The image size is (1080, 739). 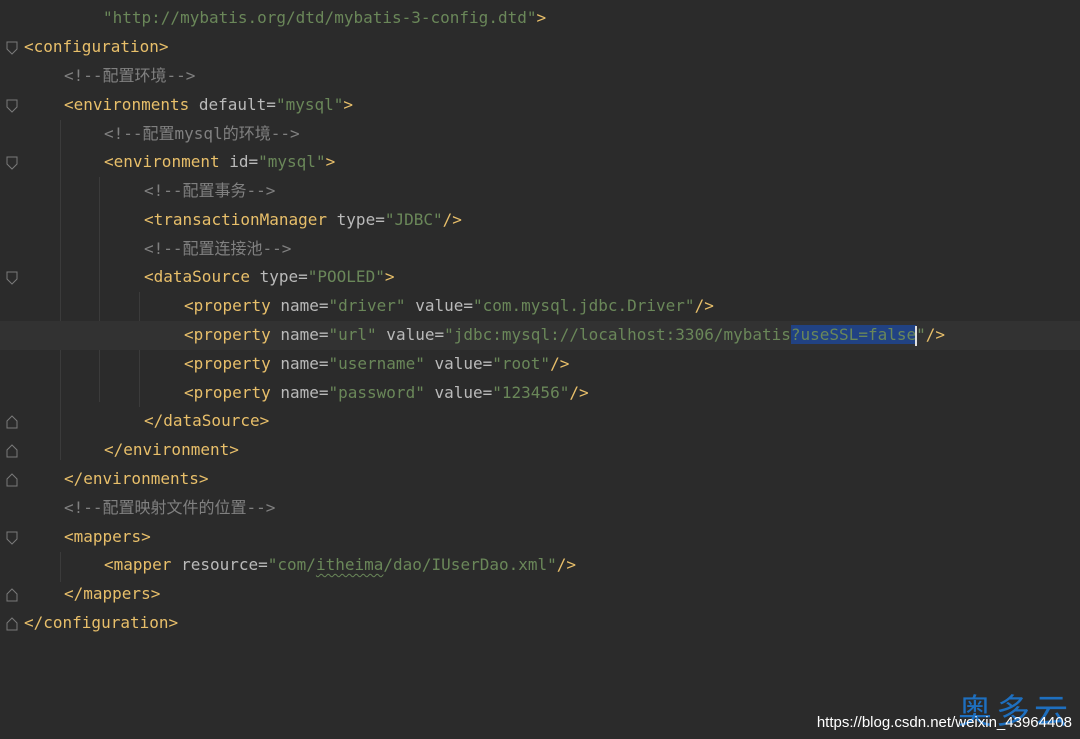 I want to click on xml-attribute: default=, so click(x=232, y=104).